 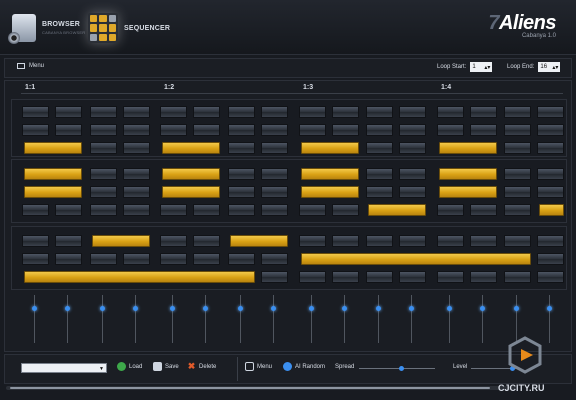 I want to click on horizontal-scrollbar, so click(x=261, y=388).